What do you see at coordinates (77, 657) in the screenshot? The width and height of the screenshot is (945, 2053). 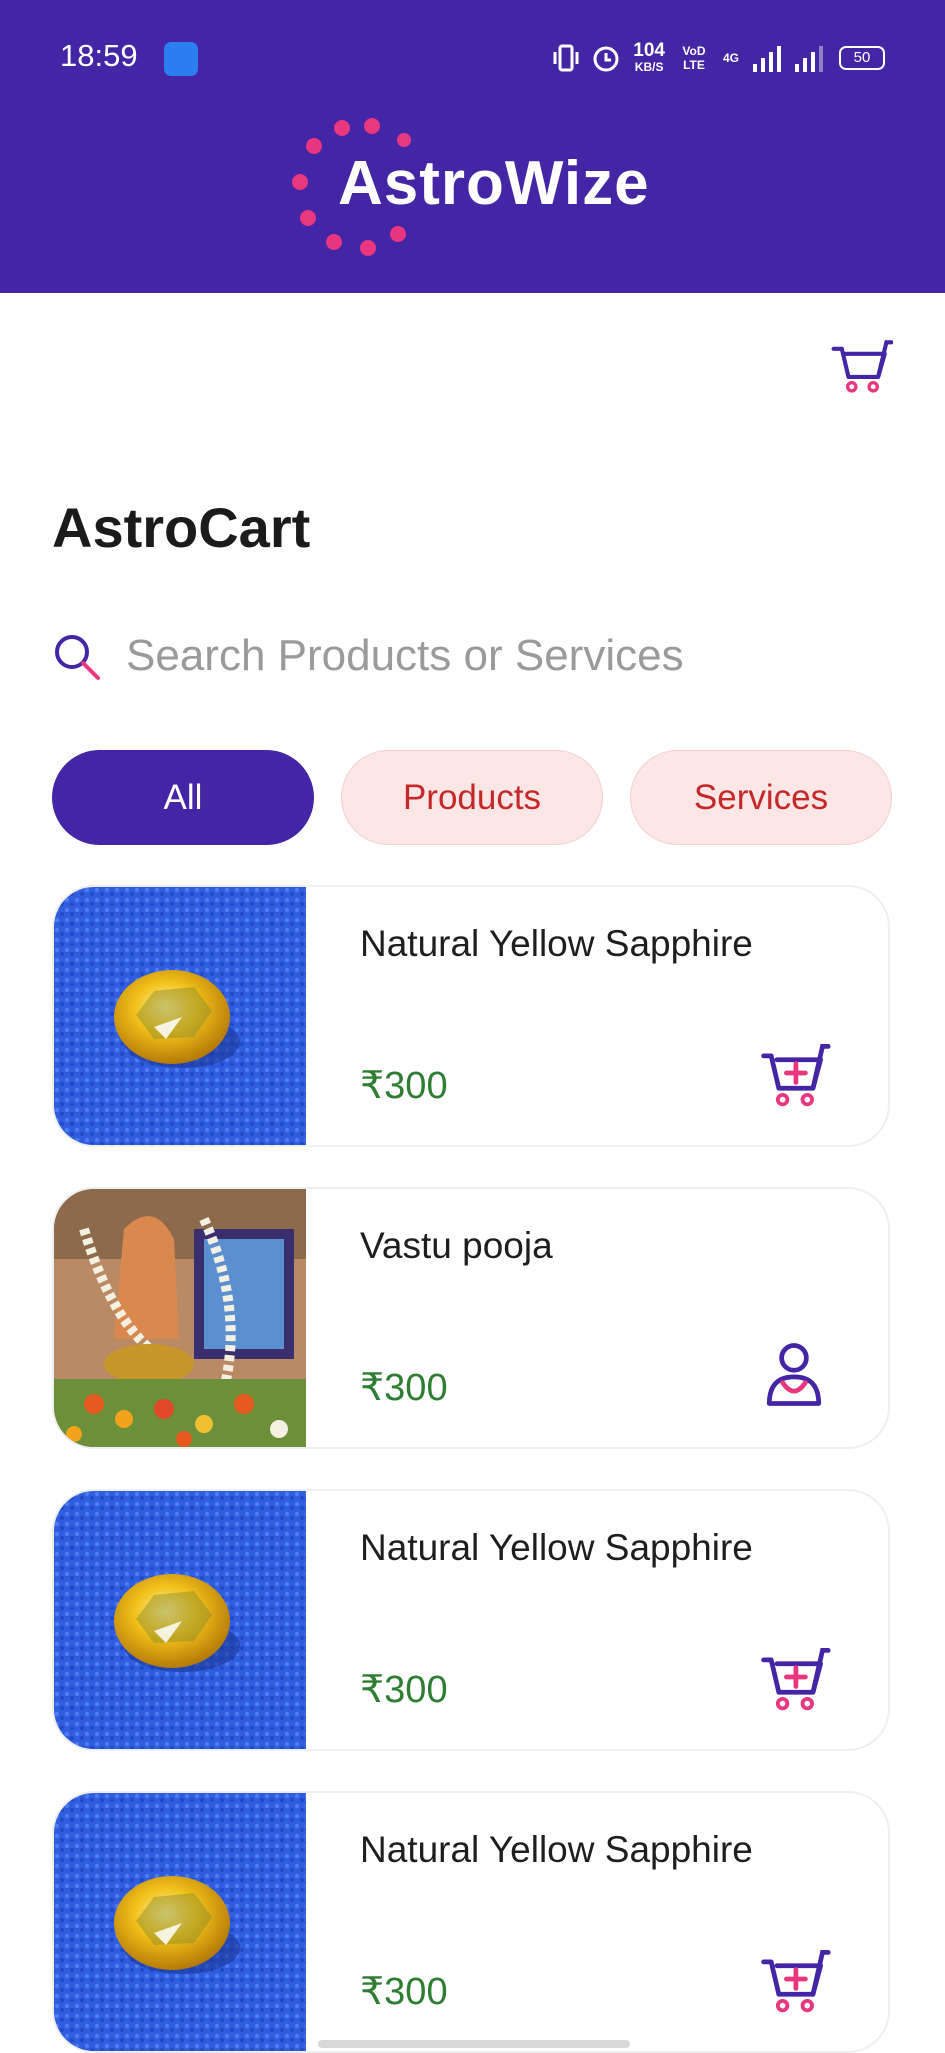 I see `search-icon` at bounding box center [77, 657].